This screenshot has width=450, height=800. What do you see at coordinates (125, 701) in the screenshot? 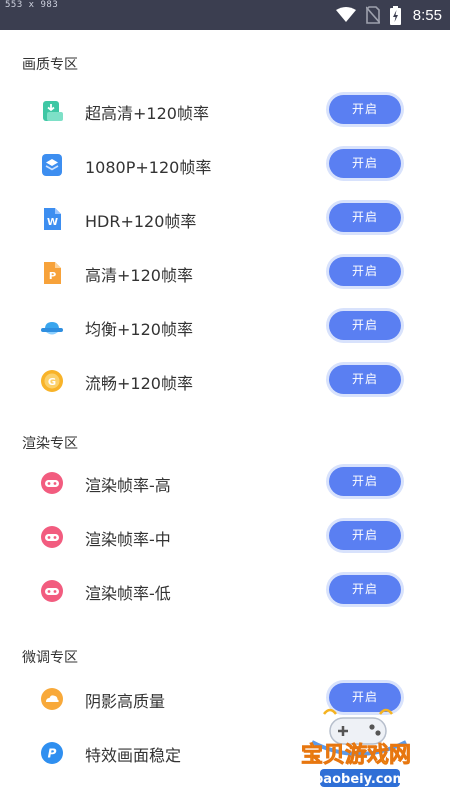
I see `item-label: 阴影高质量` at bounding box center [125, 701].